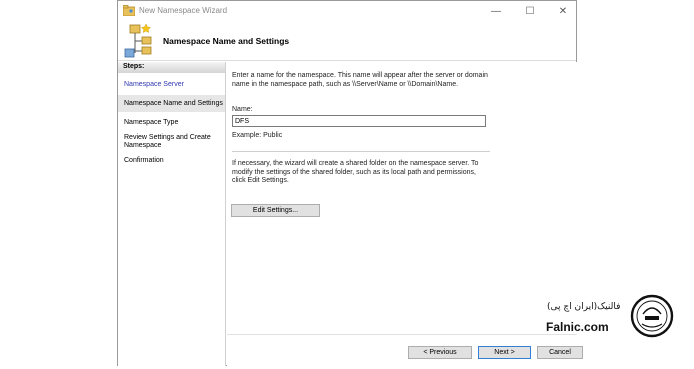 Image resolution: width=694 pixels, height=369 pixels. I want to click on brand-text: Falnic.com, so click(577, 327).